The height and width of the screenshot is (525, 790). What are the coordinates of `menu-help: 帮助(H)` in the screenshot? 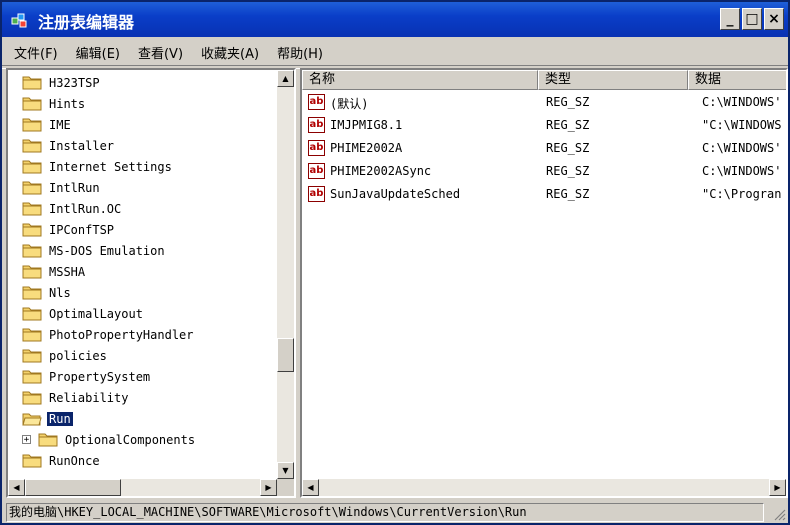 It's located at (300, 52).